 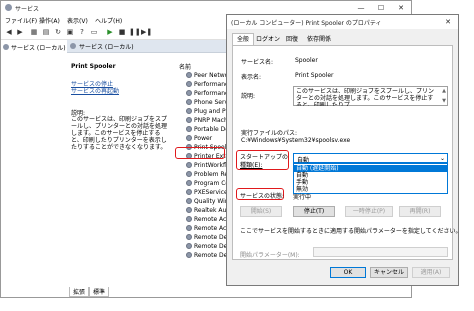 I want to click on forward-icon: ▶, so click(x=20, y=32).